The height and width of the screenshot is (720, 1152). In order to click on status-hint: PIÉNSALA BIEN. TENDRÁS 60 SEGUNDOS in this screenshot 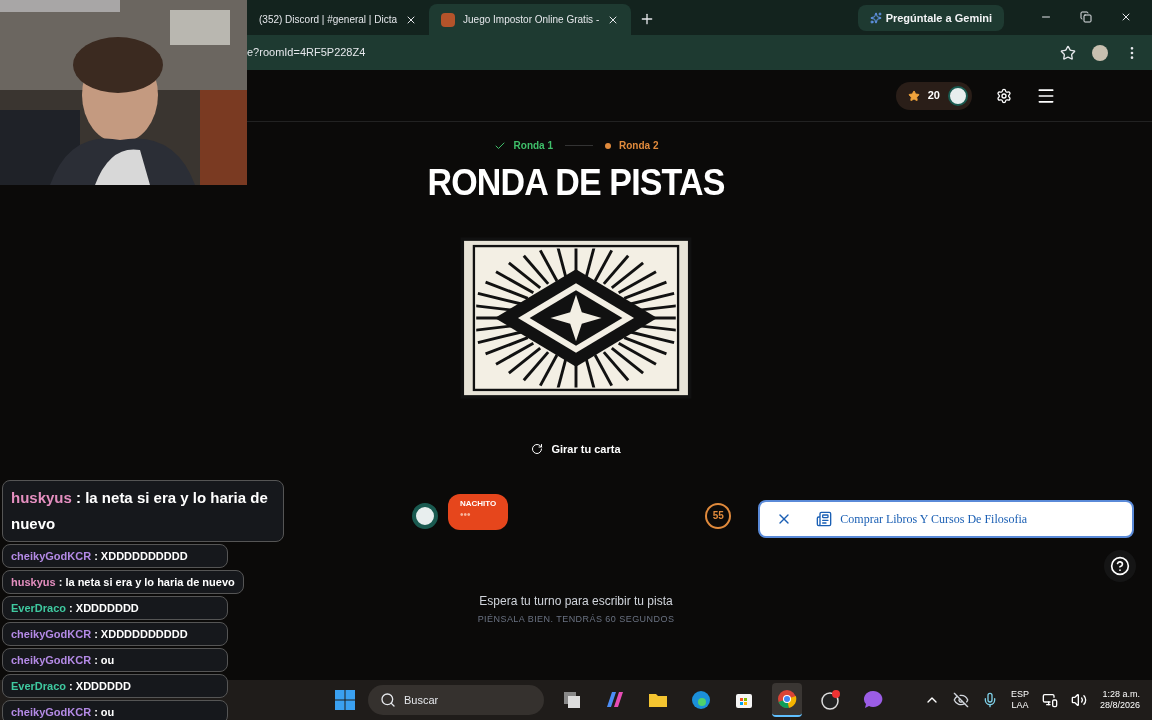, I will do `click(576, 619)`.